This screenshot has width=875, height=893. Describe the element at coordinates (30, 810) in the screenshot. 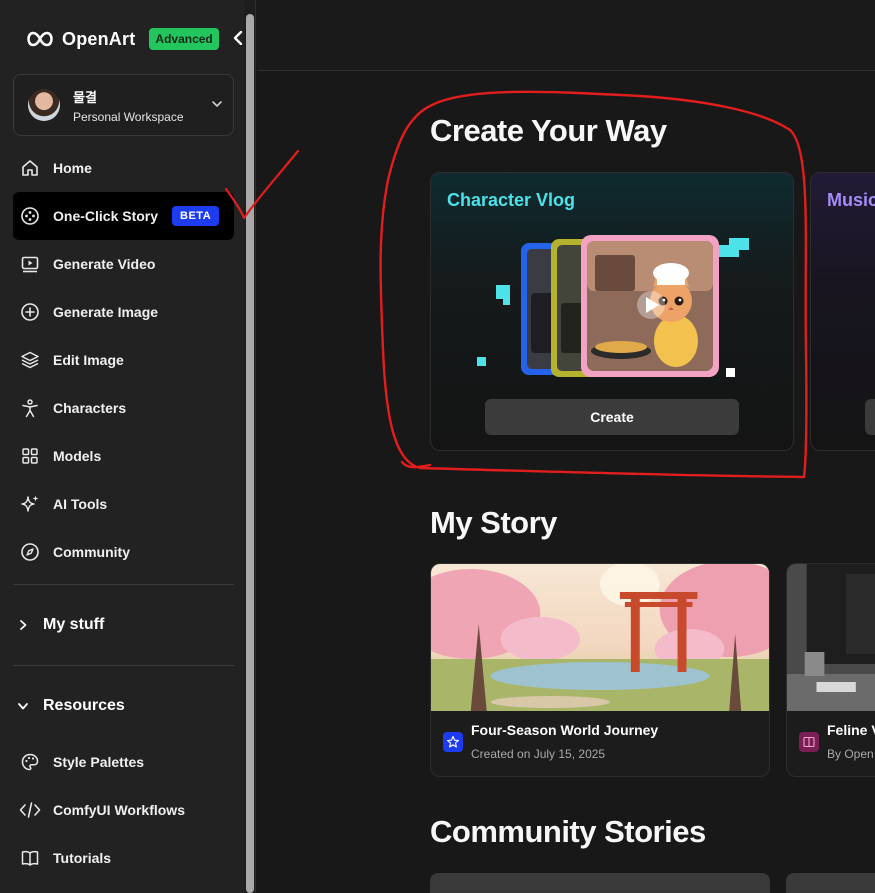

I see `code-icon` at that location.